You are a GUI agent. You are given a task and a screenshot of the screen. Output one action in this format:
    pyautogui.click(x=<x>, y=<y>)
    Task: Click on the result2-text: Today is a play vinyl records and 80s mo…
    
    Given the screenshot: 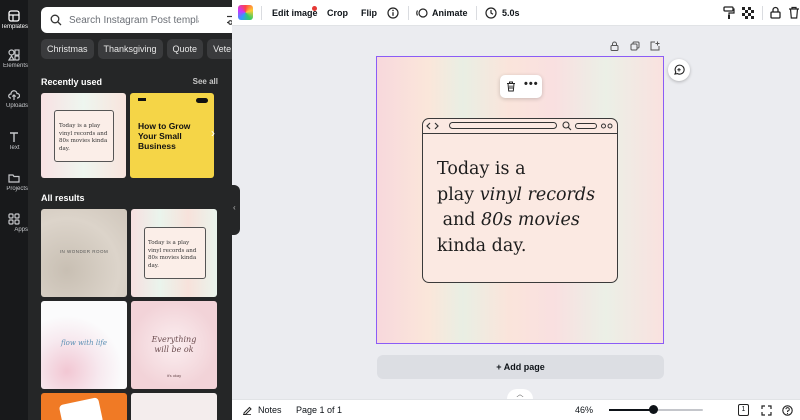 What is the action you would take?
    pyautogui.click(x=172, y=254)
    